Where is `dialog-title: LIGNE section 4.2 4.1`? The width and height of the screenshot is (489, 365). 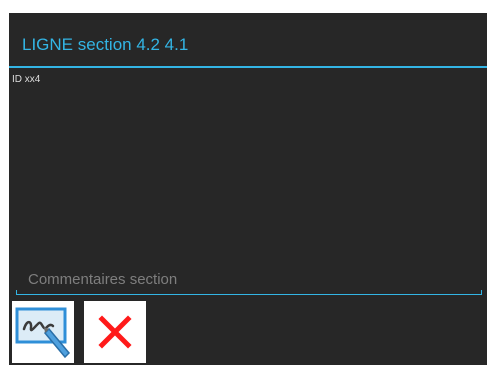
dialog-title: LIGNE section 4.2 4.1 is located at coordinates (105, 44).